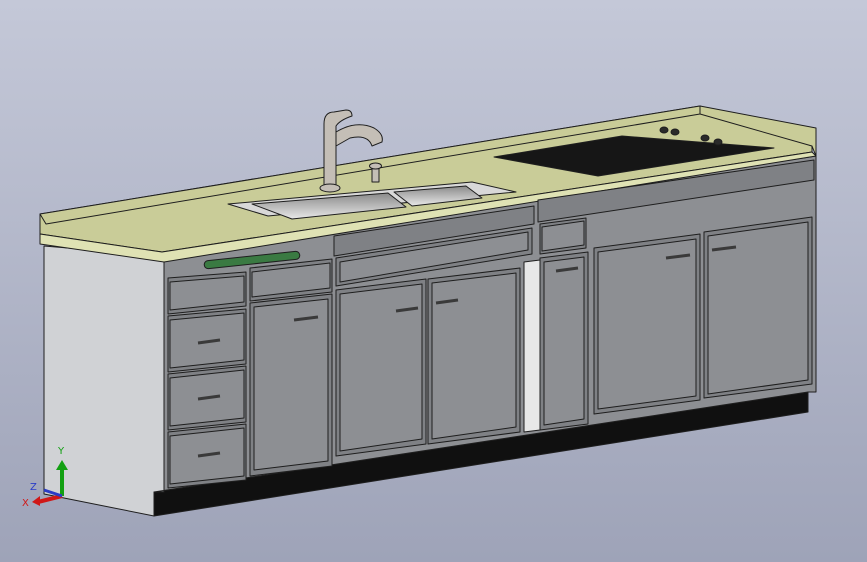 The height and width of the screenshot is (562, 867). I want to click on cooktop-door-left-face, so click(647, 324).